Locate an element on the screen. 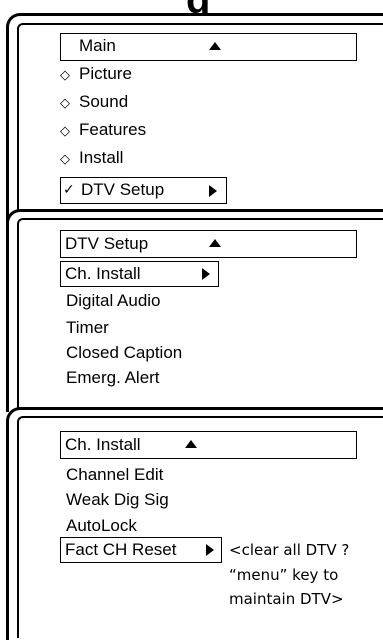  menu-item-features: Features is located at coordinates (112, 130).